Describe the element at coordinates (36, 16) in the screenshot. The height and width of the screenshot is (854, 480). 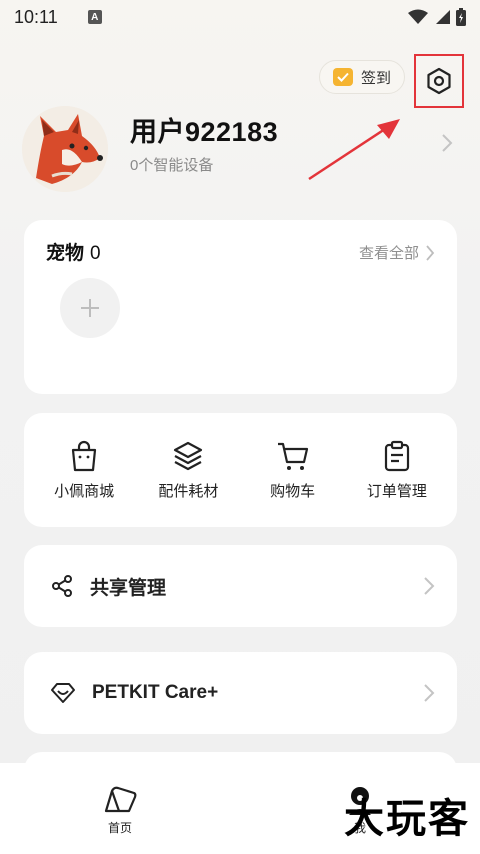
I see `status-time: 10:11` at that location.